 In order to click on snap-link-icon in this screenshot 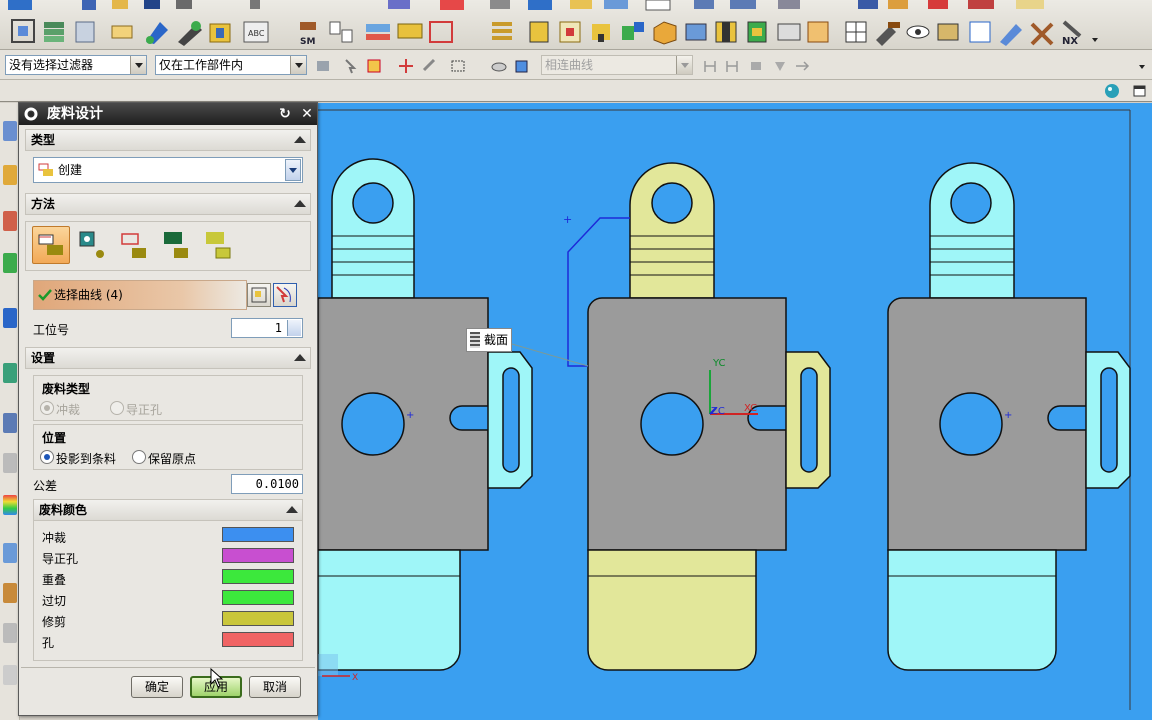, I will do `click(430, 66)`.